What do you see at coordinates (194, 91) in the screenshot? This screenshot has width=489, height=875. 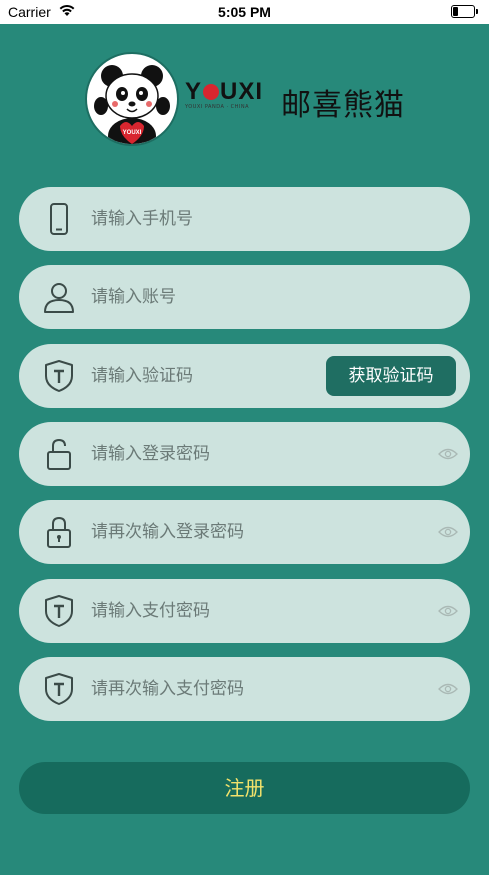 I see `brand-en-y: Y` at bounding box center [194, 91].